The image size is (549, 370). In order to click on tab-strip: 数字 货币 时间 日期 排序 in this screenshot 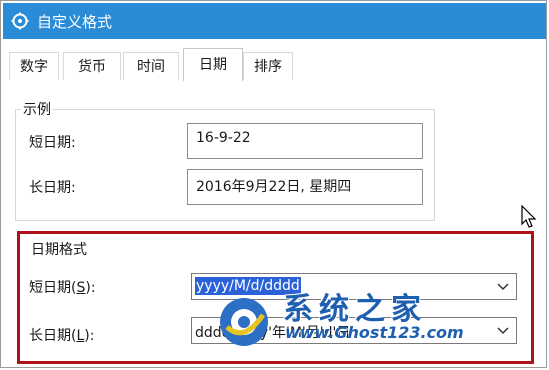, I will do `click(274, 60)`.